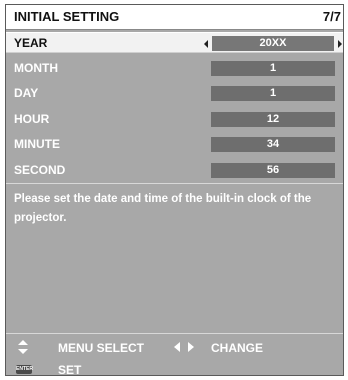  Describe the element at coordinates (206, 44) in the screenshot. I see `left-arrow-icon` at that location.